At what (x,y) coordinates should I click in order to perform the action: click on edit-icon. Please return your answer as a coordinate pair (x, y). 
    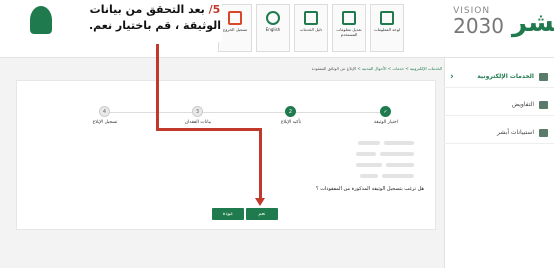
    Looking at the image, I should click on (349, 18).